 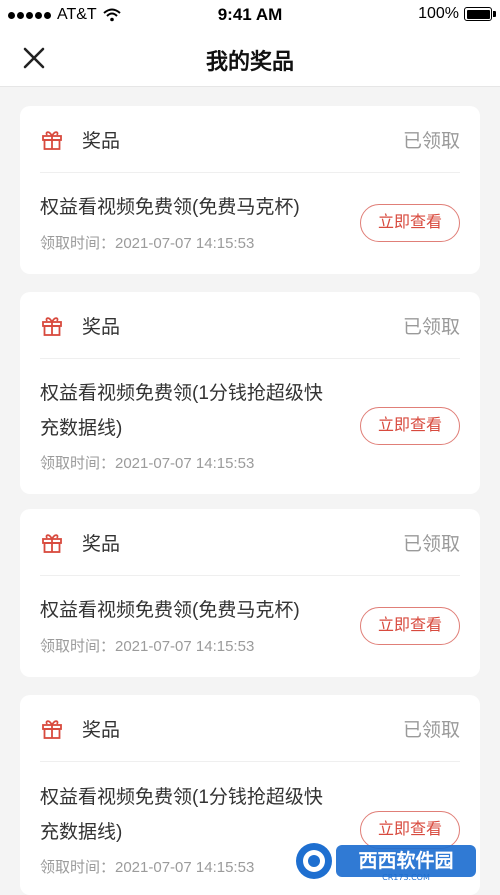 I want to click on nav-bar: 我的奖品, so click(x=250, y=58).